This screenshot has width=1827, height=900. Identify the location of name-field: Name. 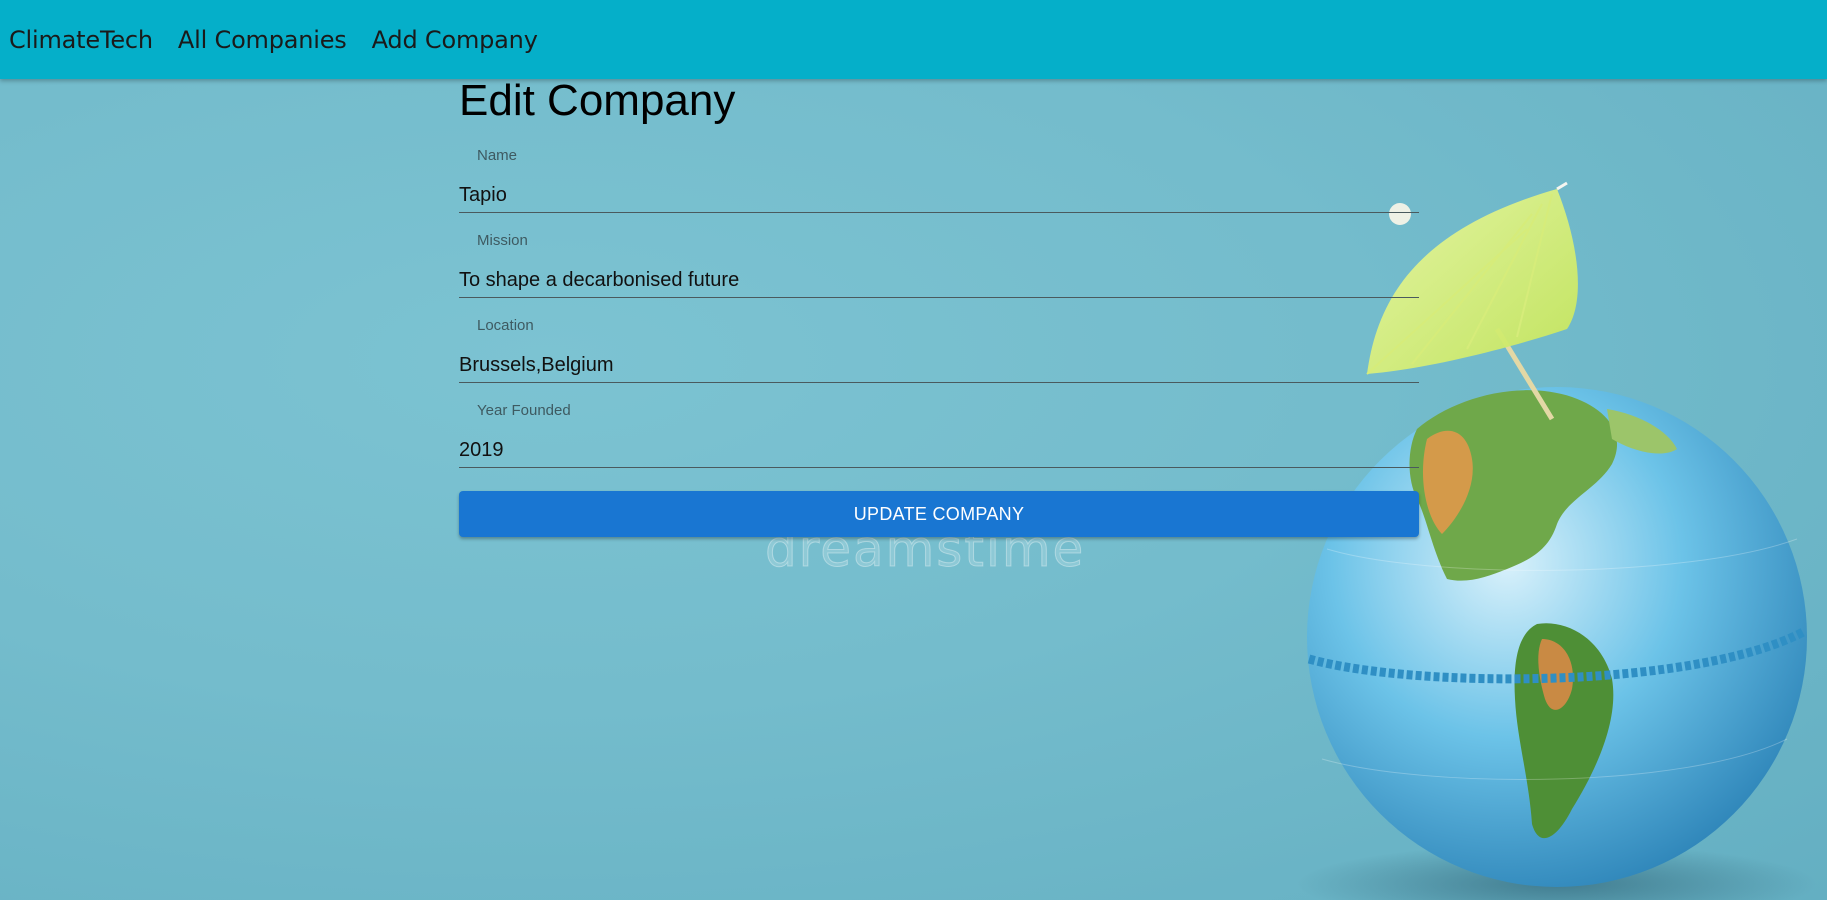
(939, 168).